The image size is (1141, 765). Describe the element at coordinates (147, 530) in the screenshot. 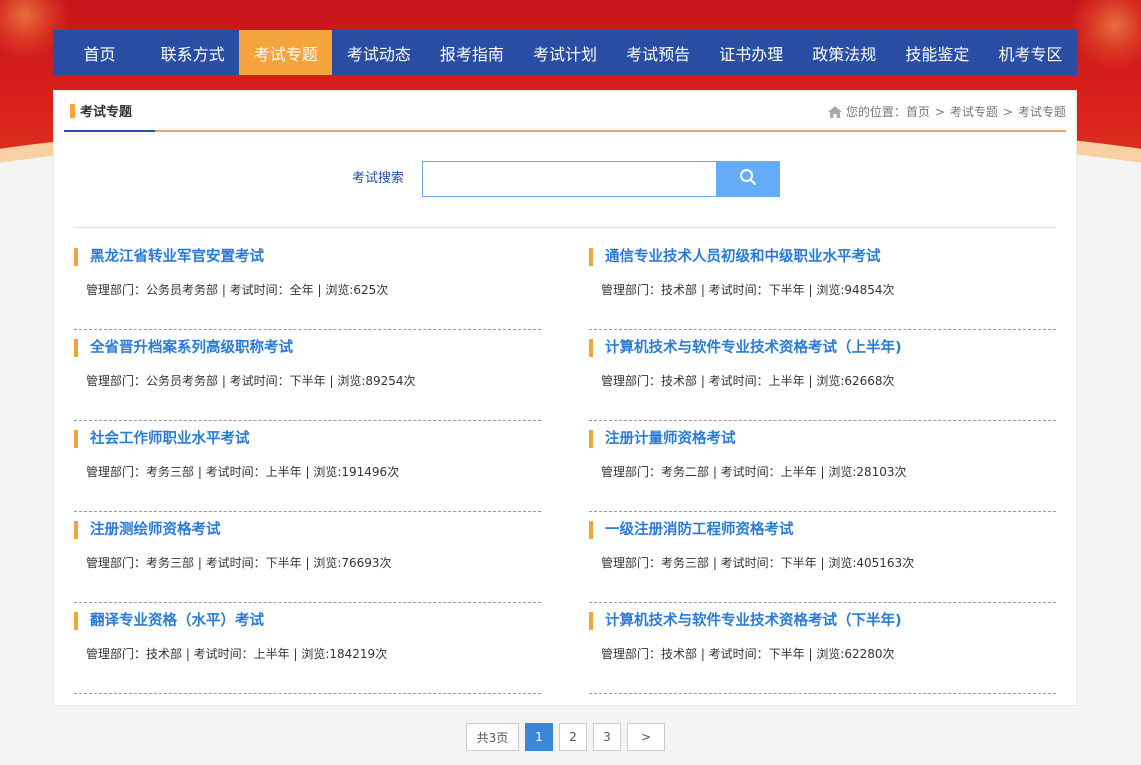

I see `exam-title-link: 注册测绘师资格考试` at that location.